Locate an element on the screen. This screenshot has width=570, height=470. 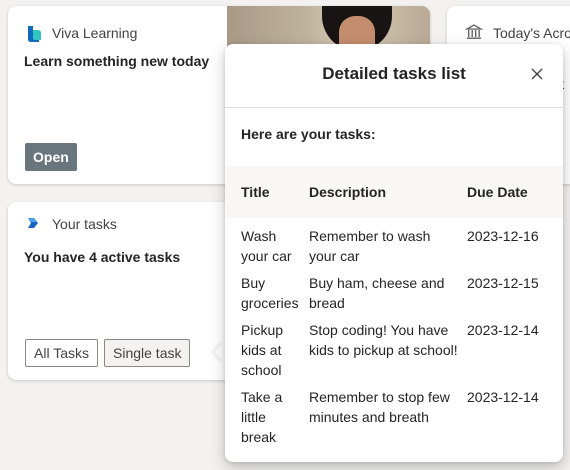
task-description: Remember to wash your car is located at coordinates (370, 246).